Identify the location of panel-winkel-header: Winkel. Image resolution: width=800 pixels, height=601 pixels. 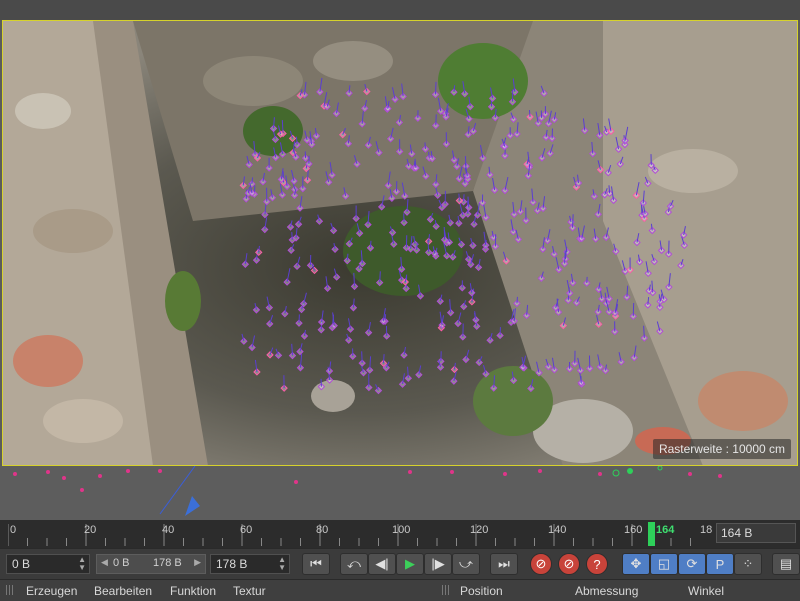
(706, 591).